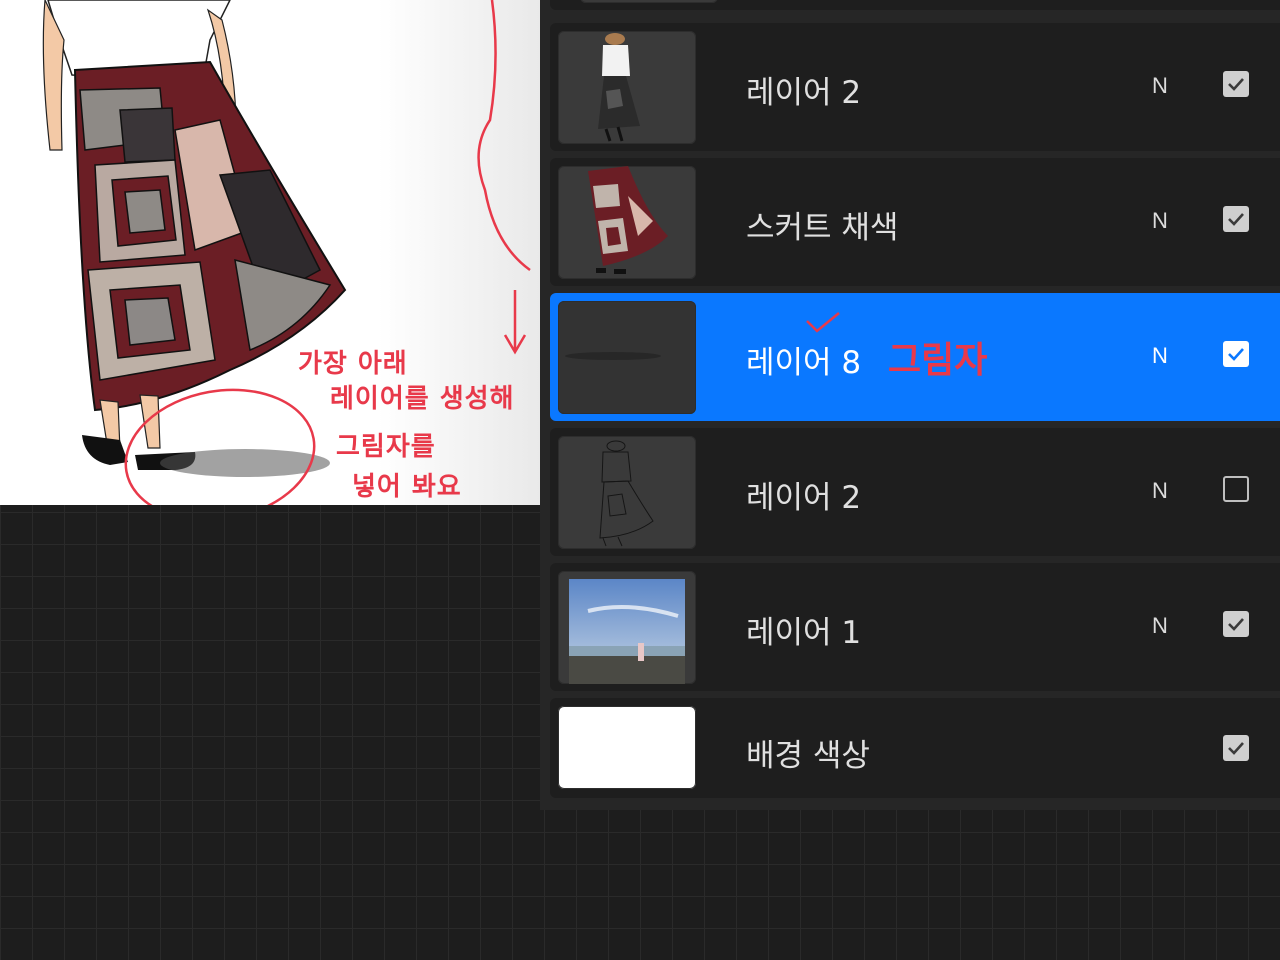 Image resolution: width=1280 pixels, height=960 pixels. Describe the element at coordinates (804, 633) in the screenshot. I see `layer-name: 레이어 1` at that location.